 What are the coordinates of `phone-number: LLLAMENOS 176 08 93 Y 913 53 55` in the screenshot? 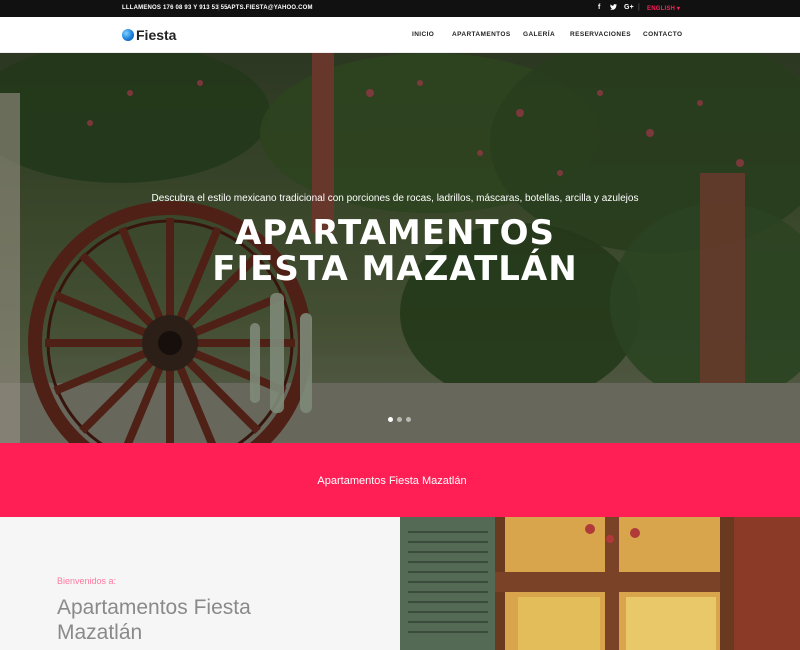 It's located at (175, 8).